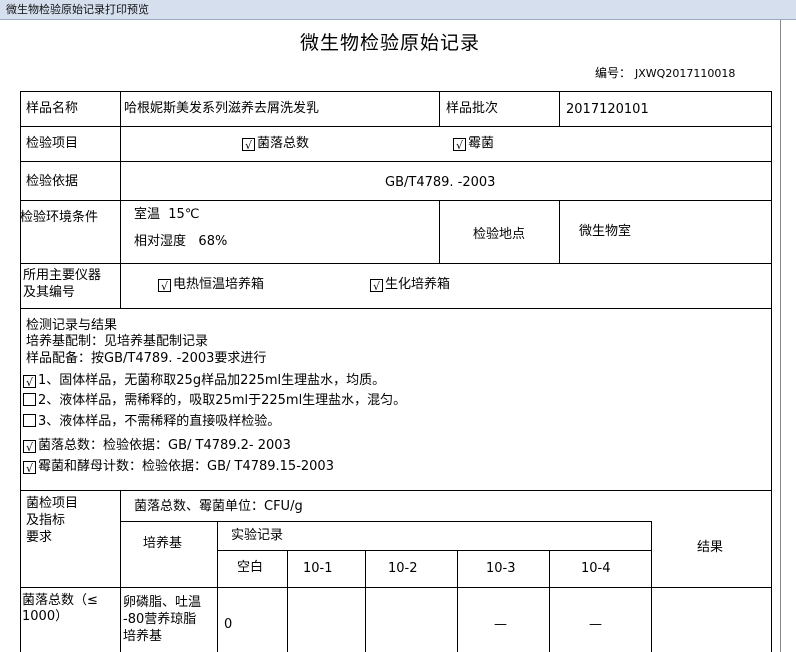 Image resolution: width=796 pixels, height=652 pixels. Describe the element at coordinates (499, 234) in the screenshot. I see `place-label: 检验地点` at that location.